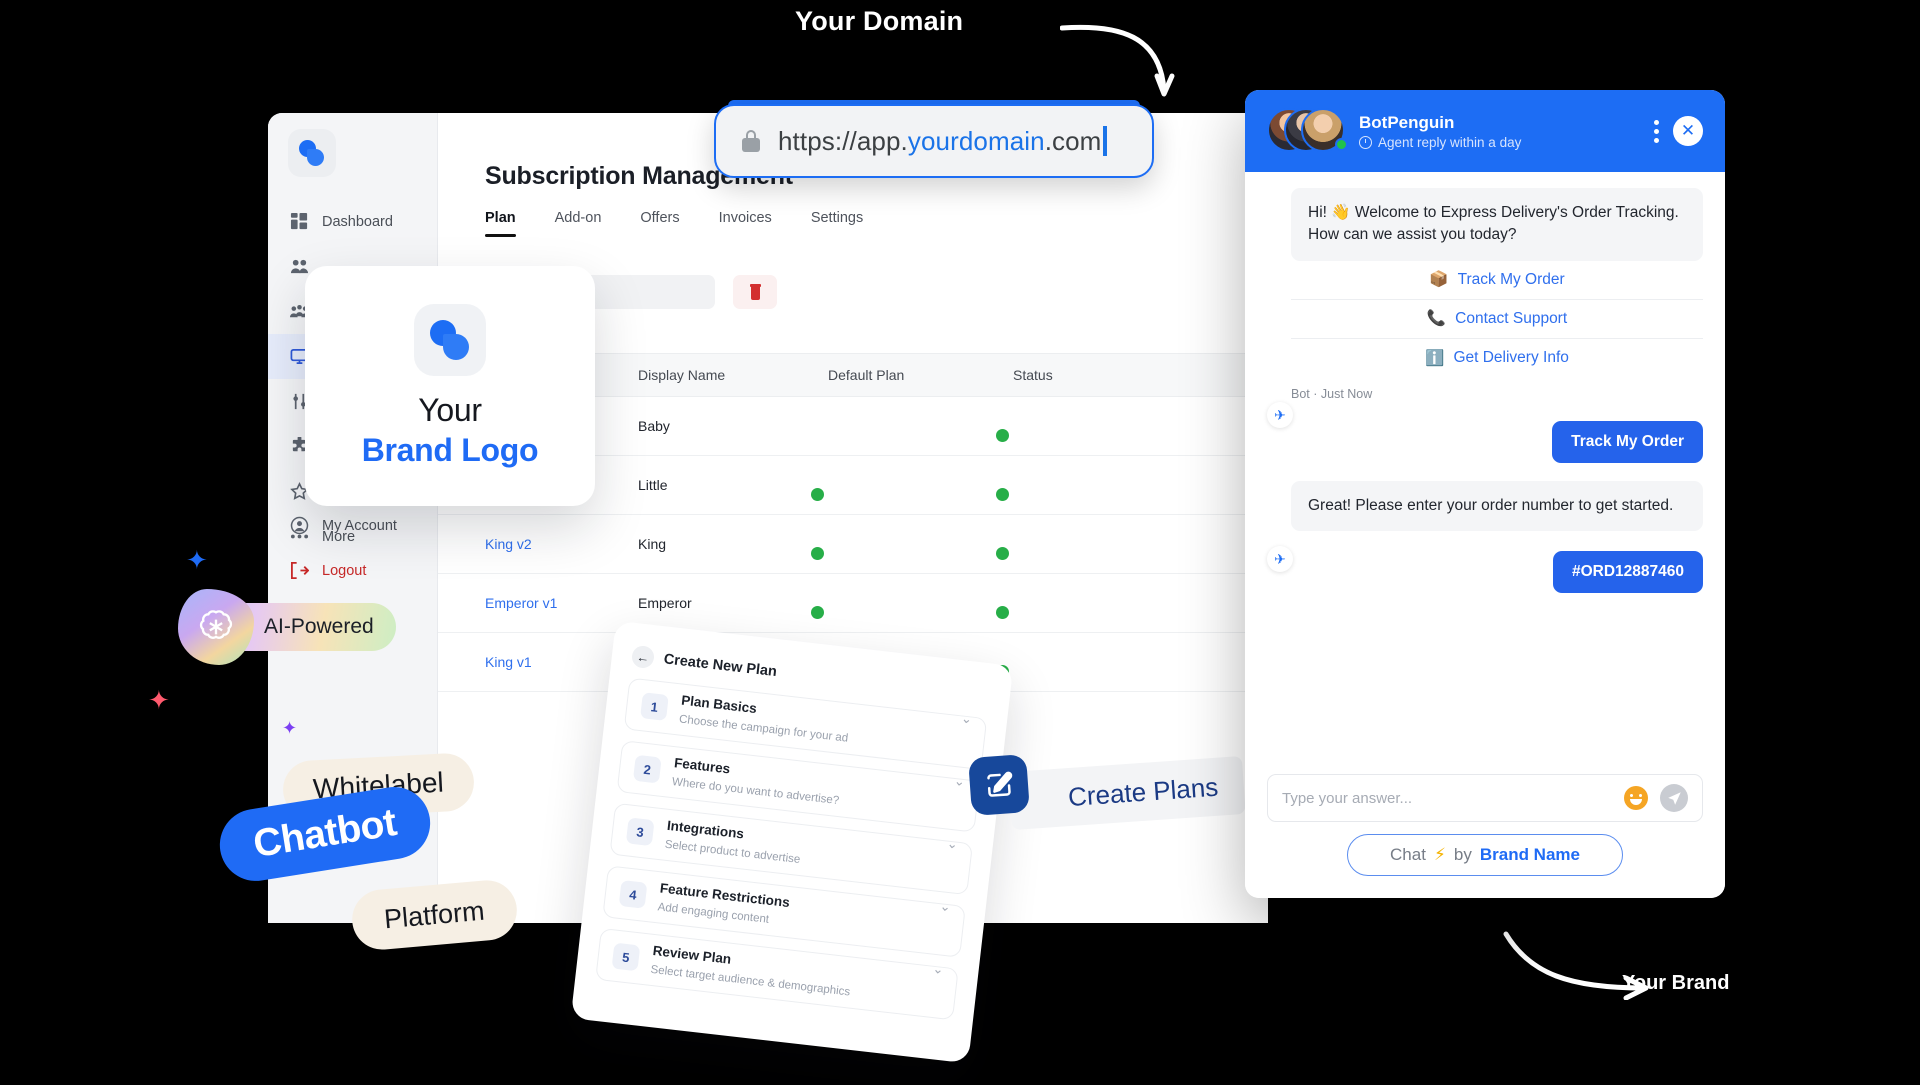 This screenshot has height=1085, width=1920. I want to click on chat-header-actions: ✕, so click(1678, 131).